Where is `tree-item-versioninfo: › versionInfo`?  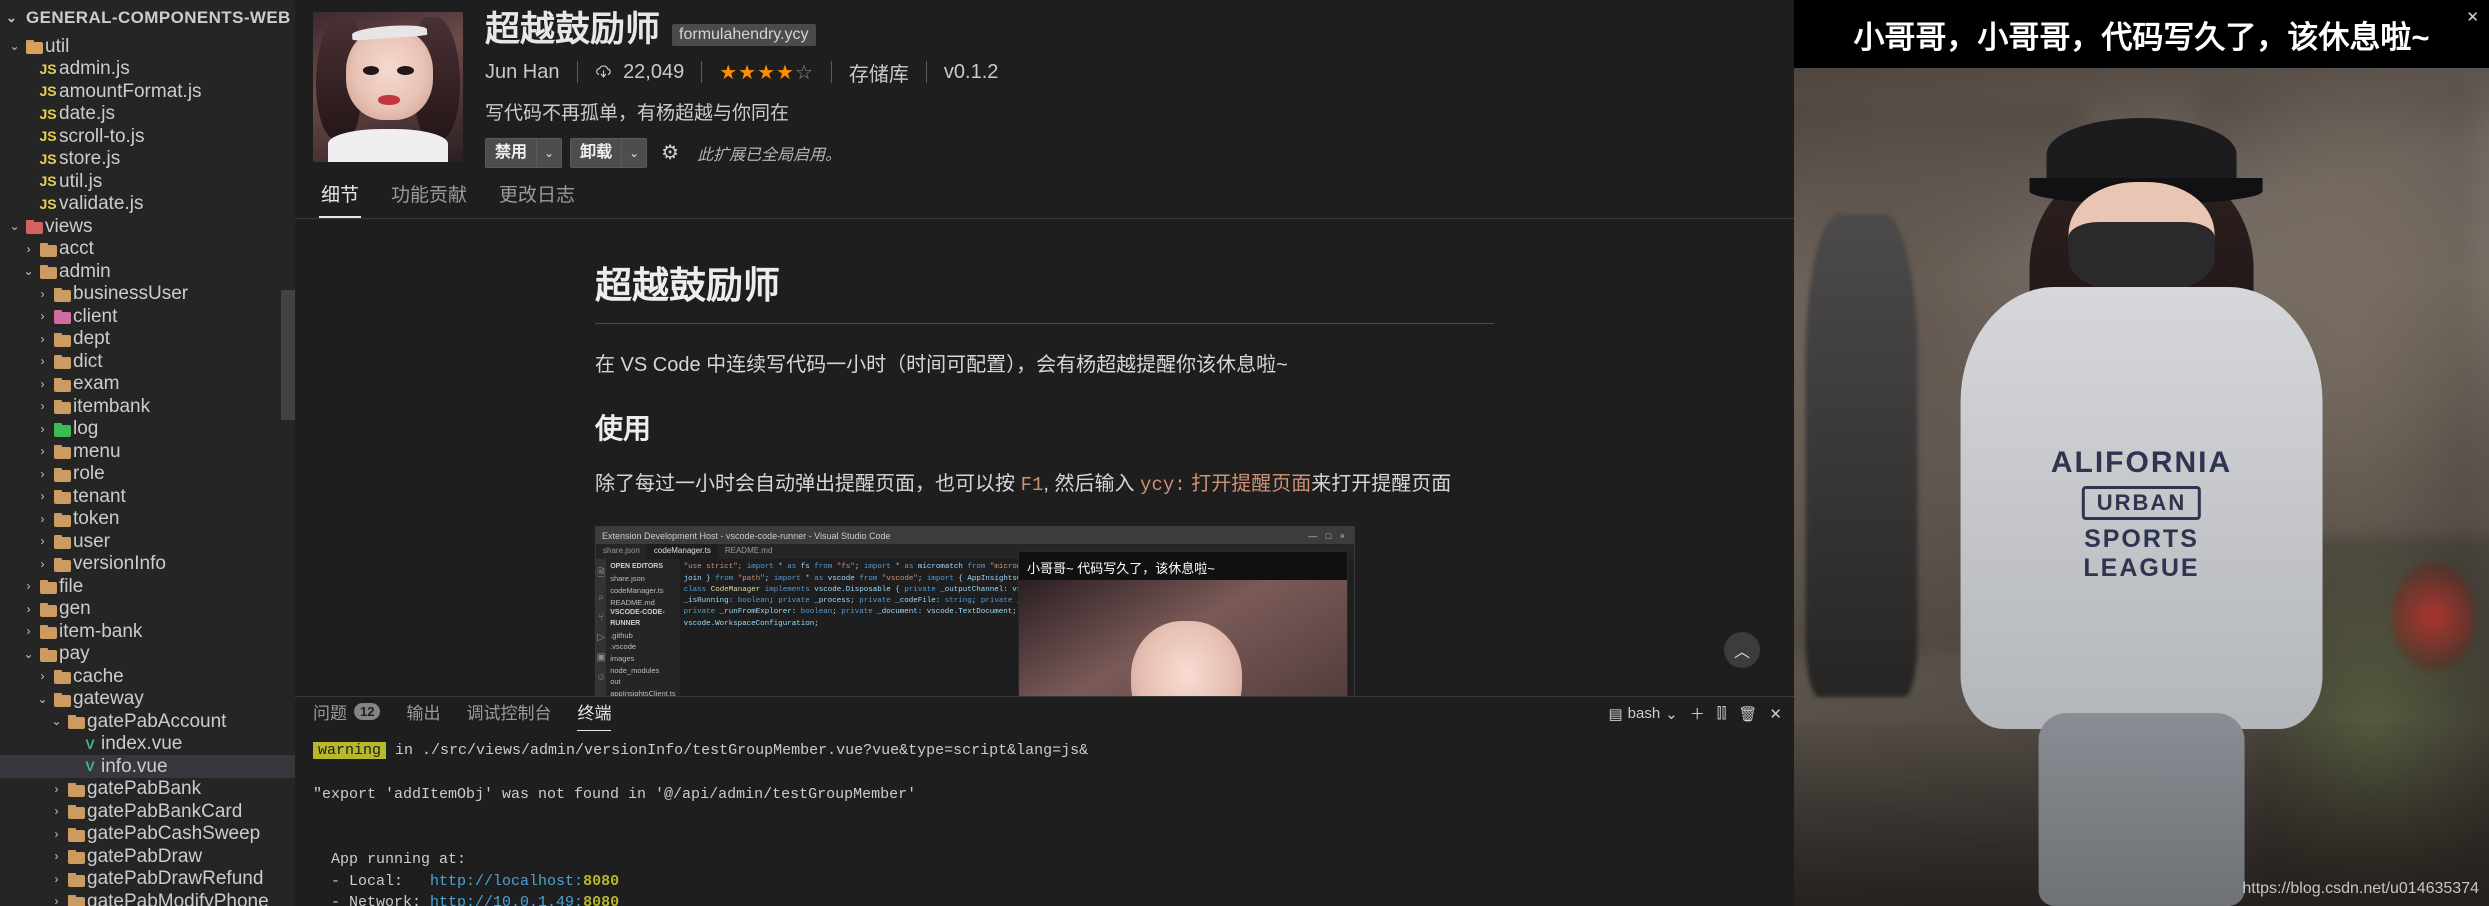 tree-item-versioninfo: › versionInfo is located at coordinates (147, 564).